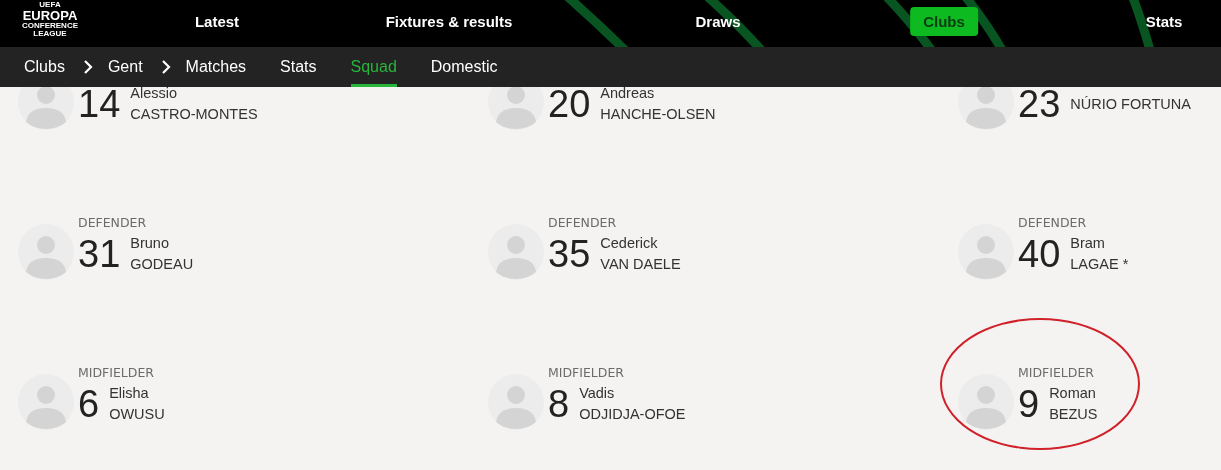 Image resolution: width=1221 pixels, height=470 pixels. Describe the element at coordinates (154, 93) in the screenshot. I see `first-name: Alessio` at that location.